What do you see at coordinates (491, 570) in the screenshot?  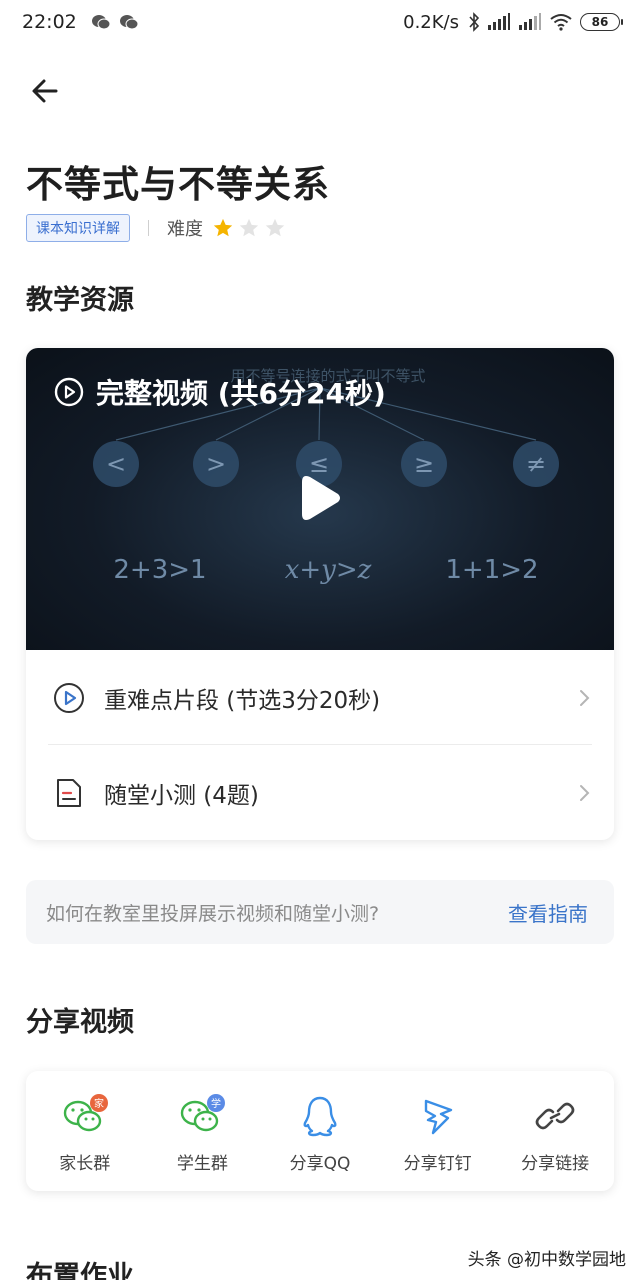 I see `example-expression: 1+1>2` at bounding box center [491, 570].